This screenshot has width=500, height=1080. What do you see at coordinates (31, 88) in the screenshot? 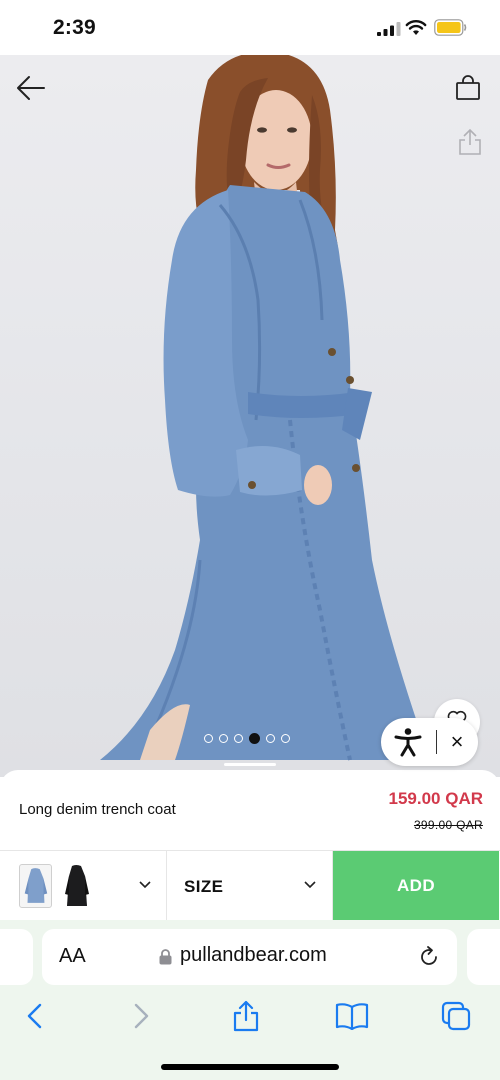
I see `arrow-left-icon` at bounding box center [31, 88].